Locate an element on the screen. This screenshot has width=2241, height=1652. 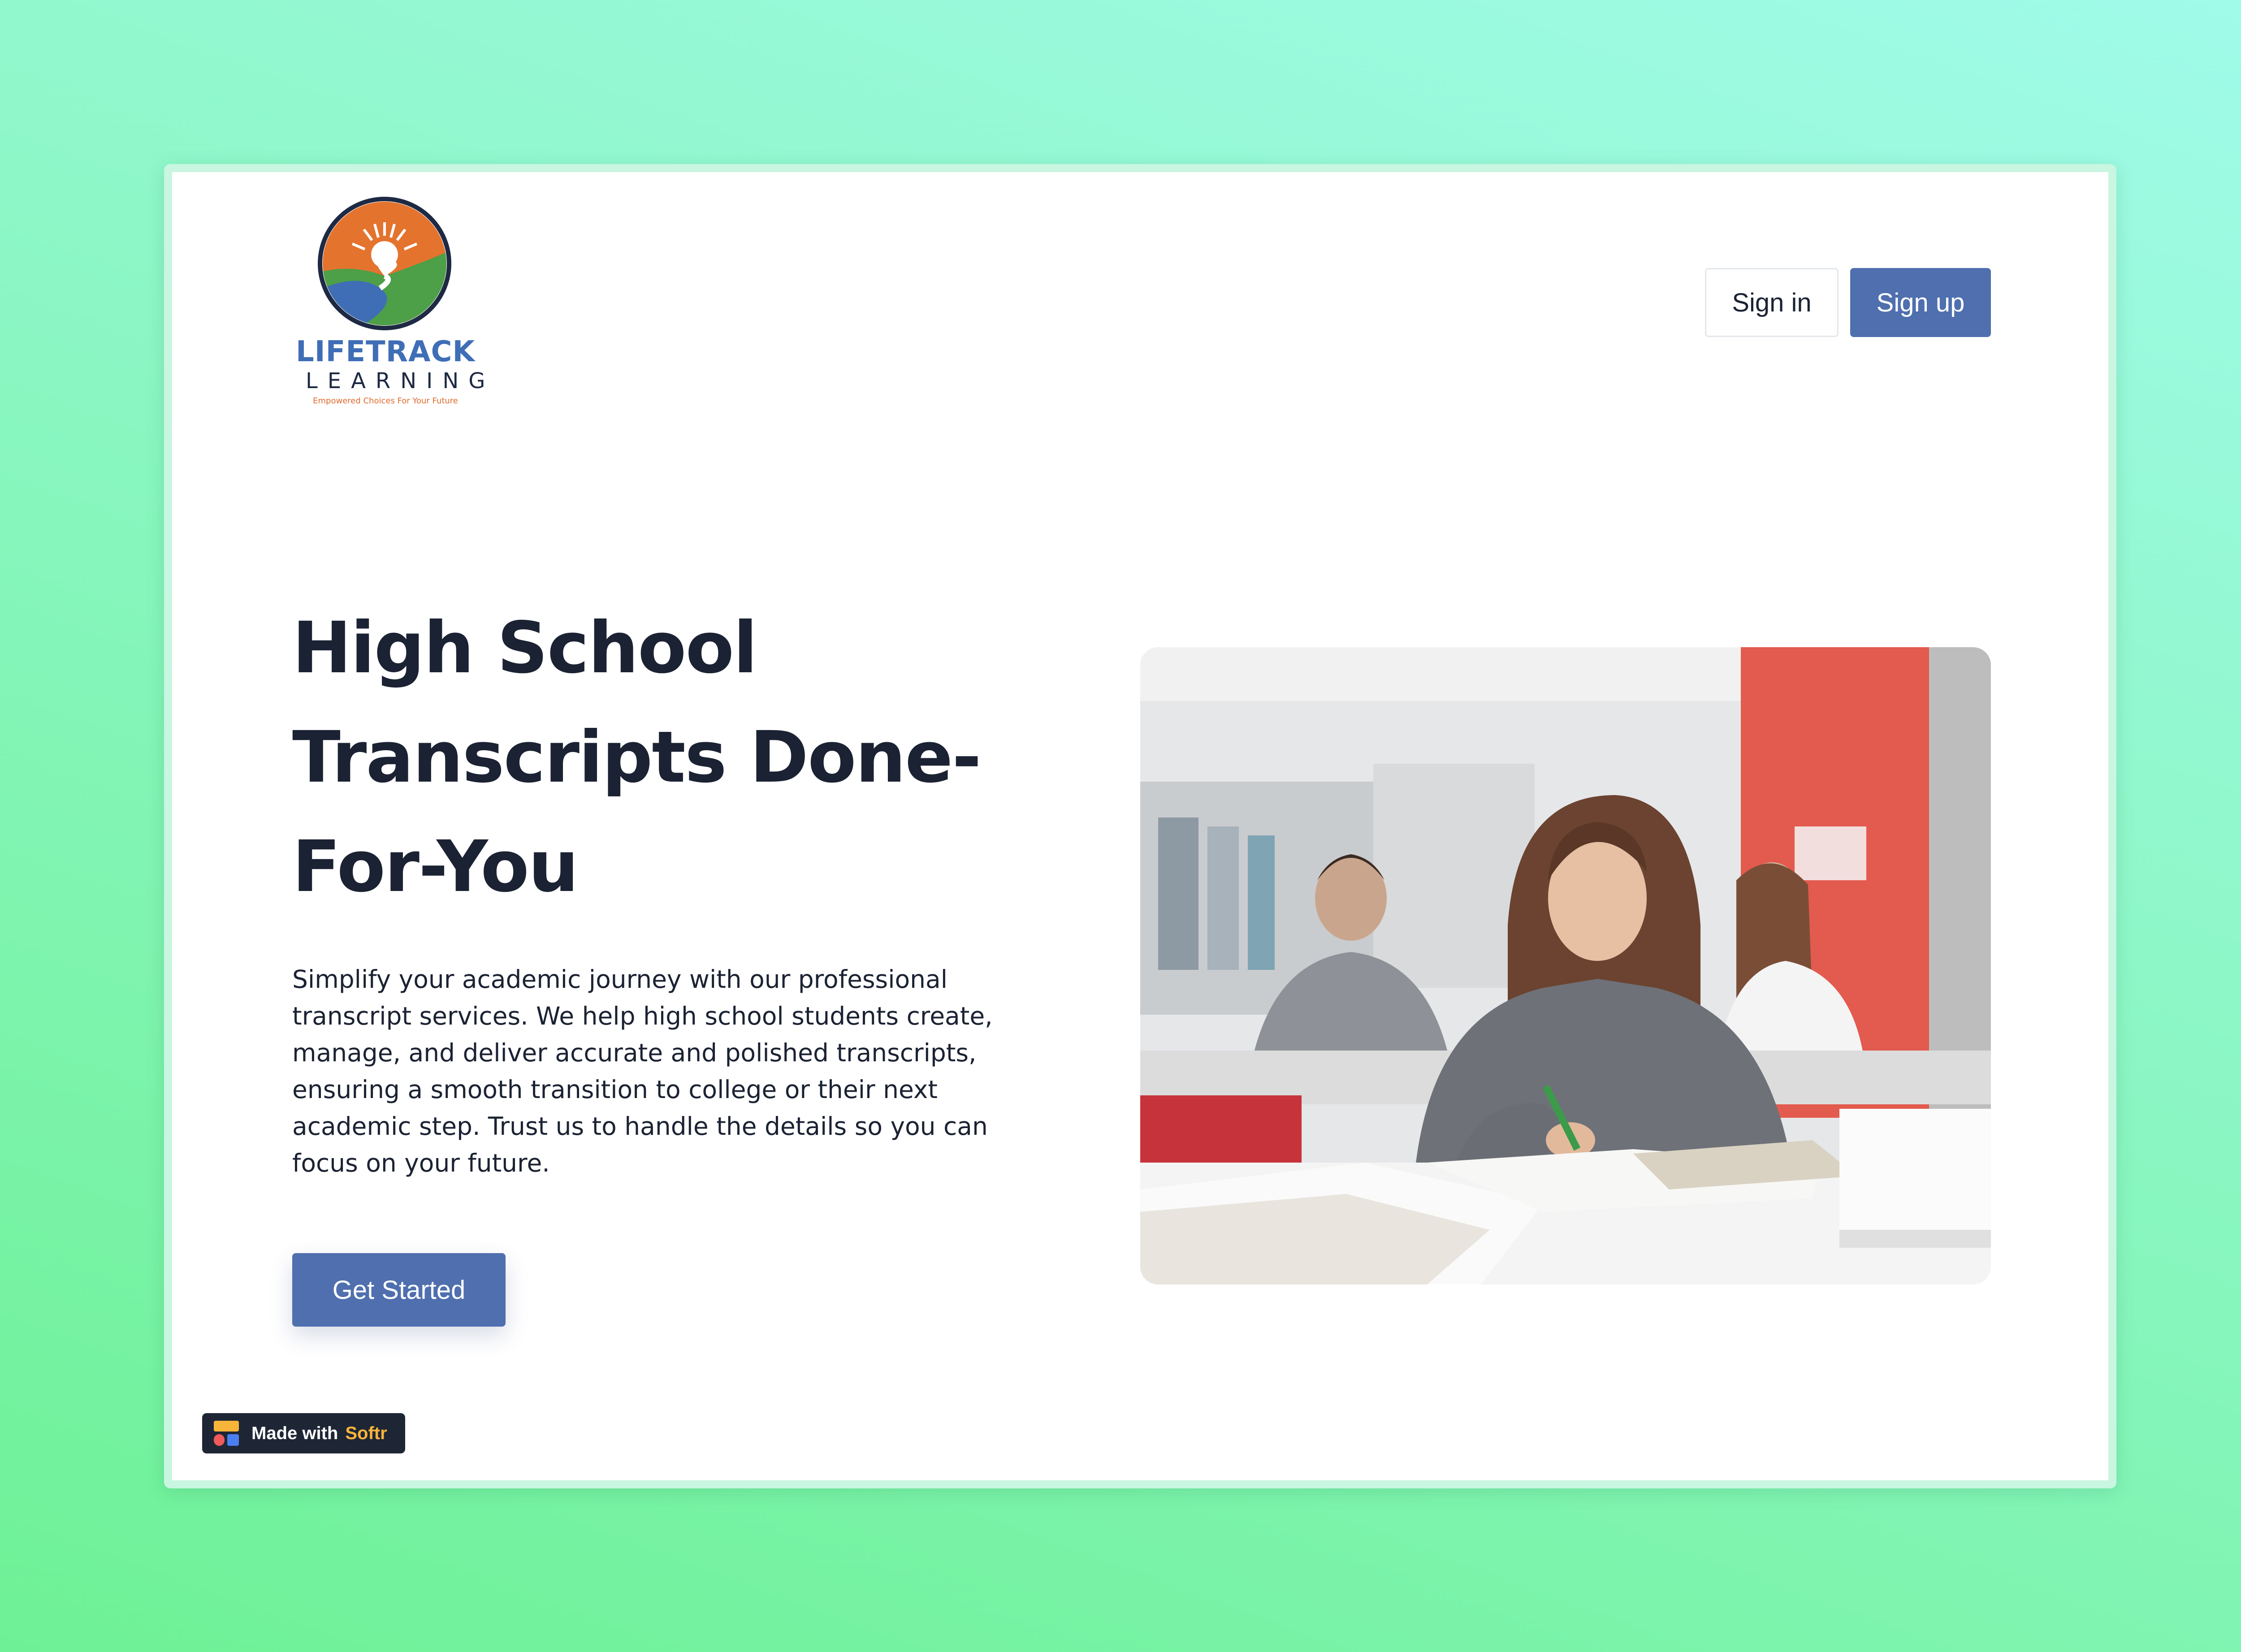
badge-prefix: Made with is located at coordinates (294, 1433).